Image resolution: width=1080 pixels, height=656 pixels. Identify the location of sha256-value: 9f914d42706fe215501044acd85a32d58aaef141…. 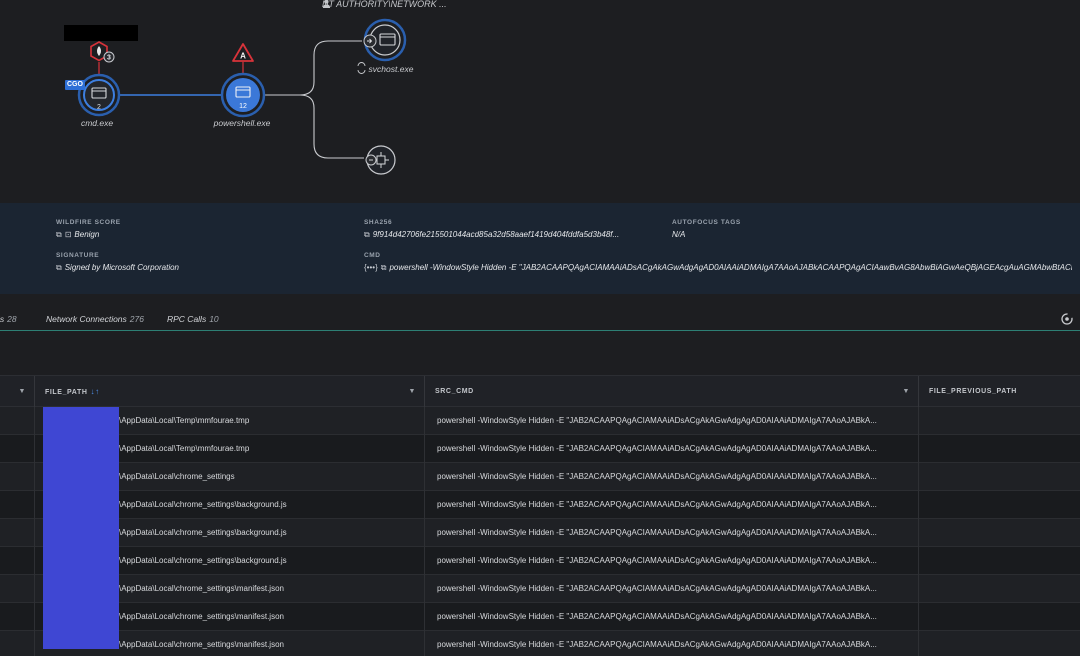
(496, 234).